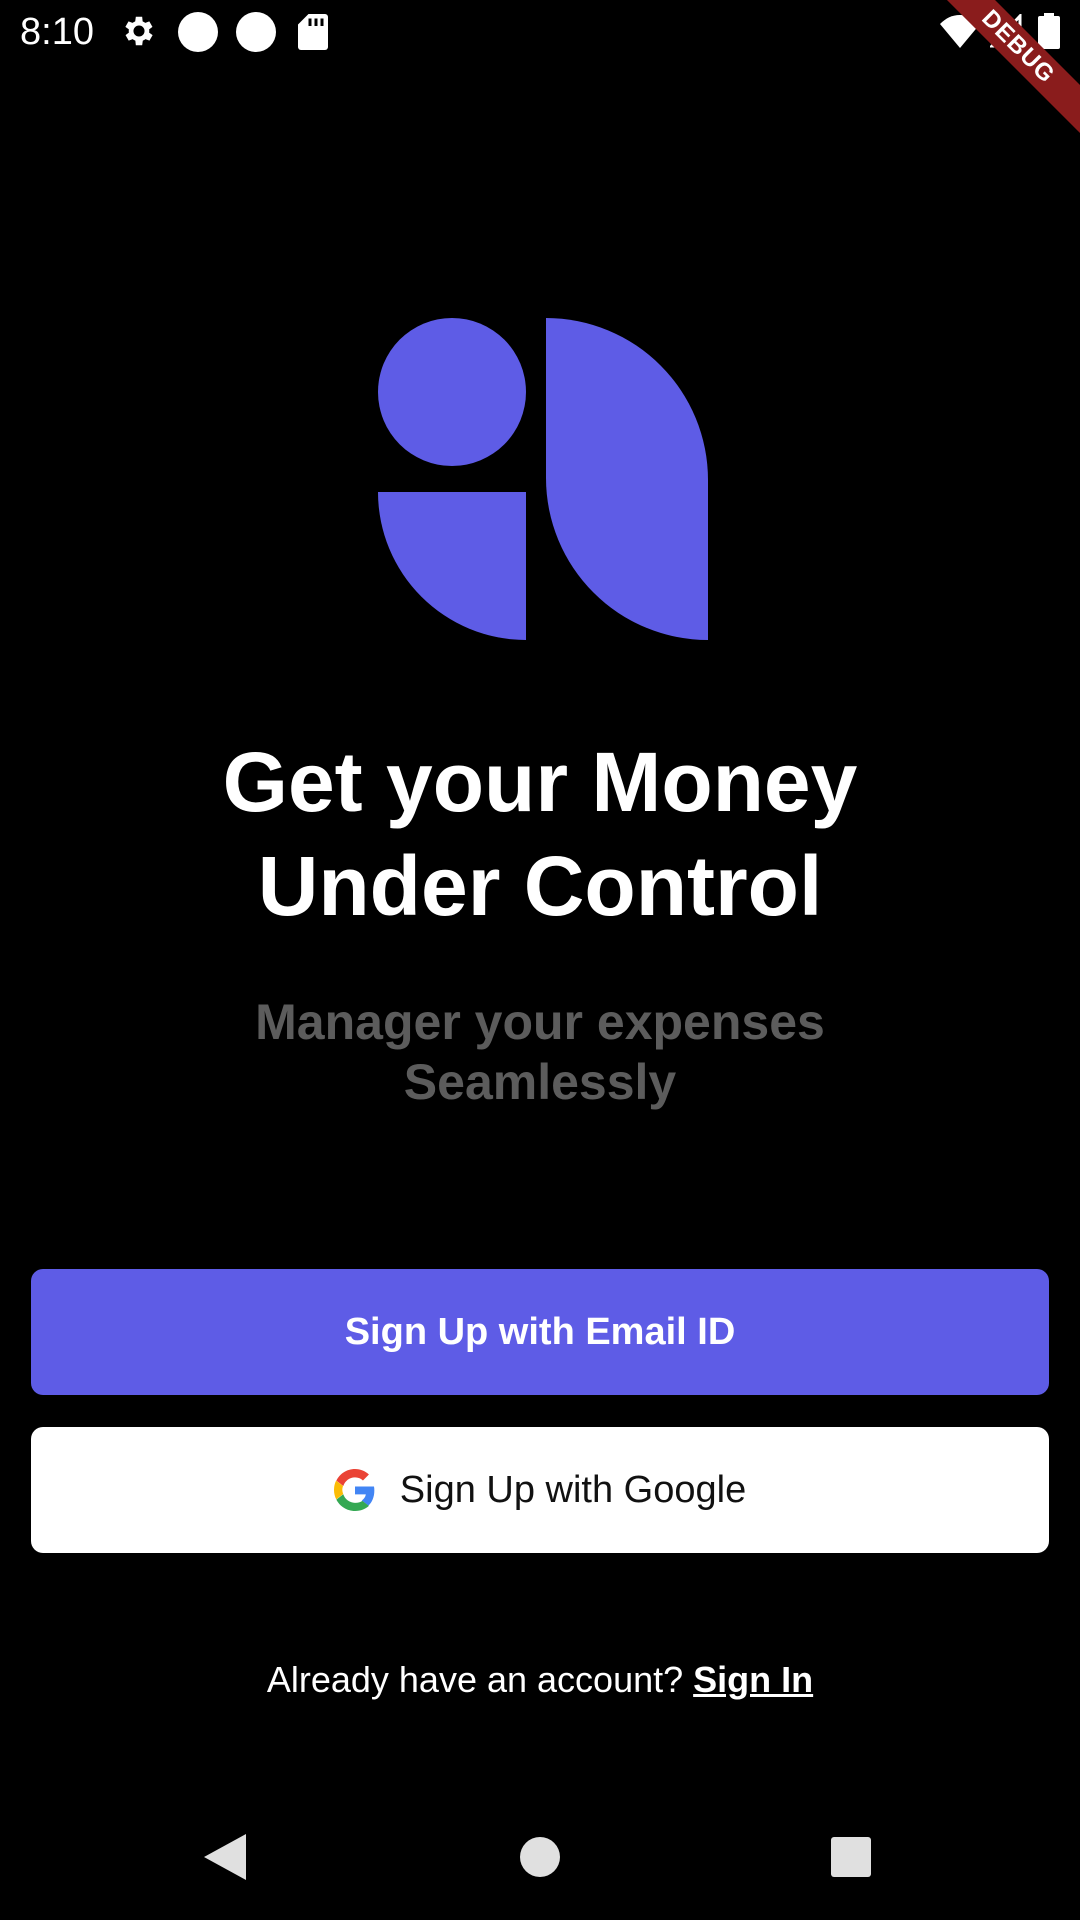 The height and width of the screenshot is (1920, 1080). Describe the element at coordinates (1000, 72) in the screenshot. I see `debug-label: DEBUG` at that location.